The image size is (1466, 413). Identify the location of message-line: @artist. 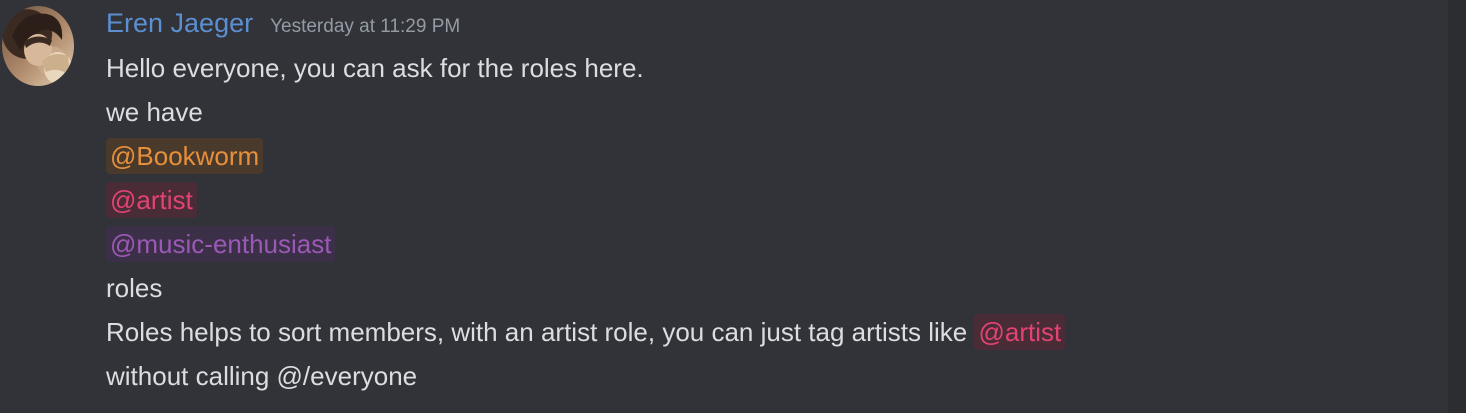
(771, 200).